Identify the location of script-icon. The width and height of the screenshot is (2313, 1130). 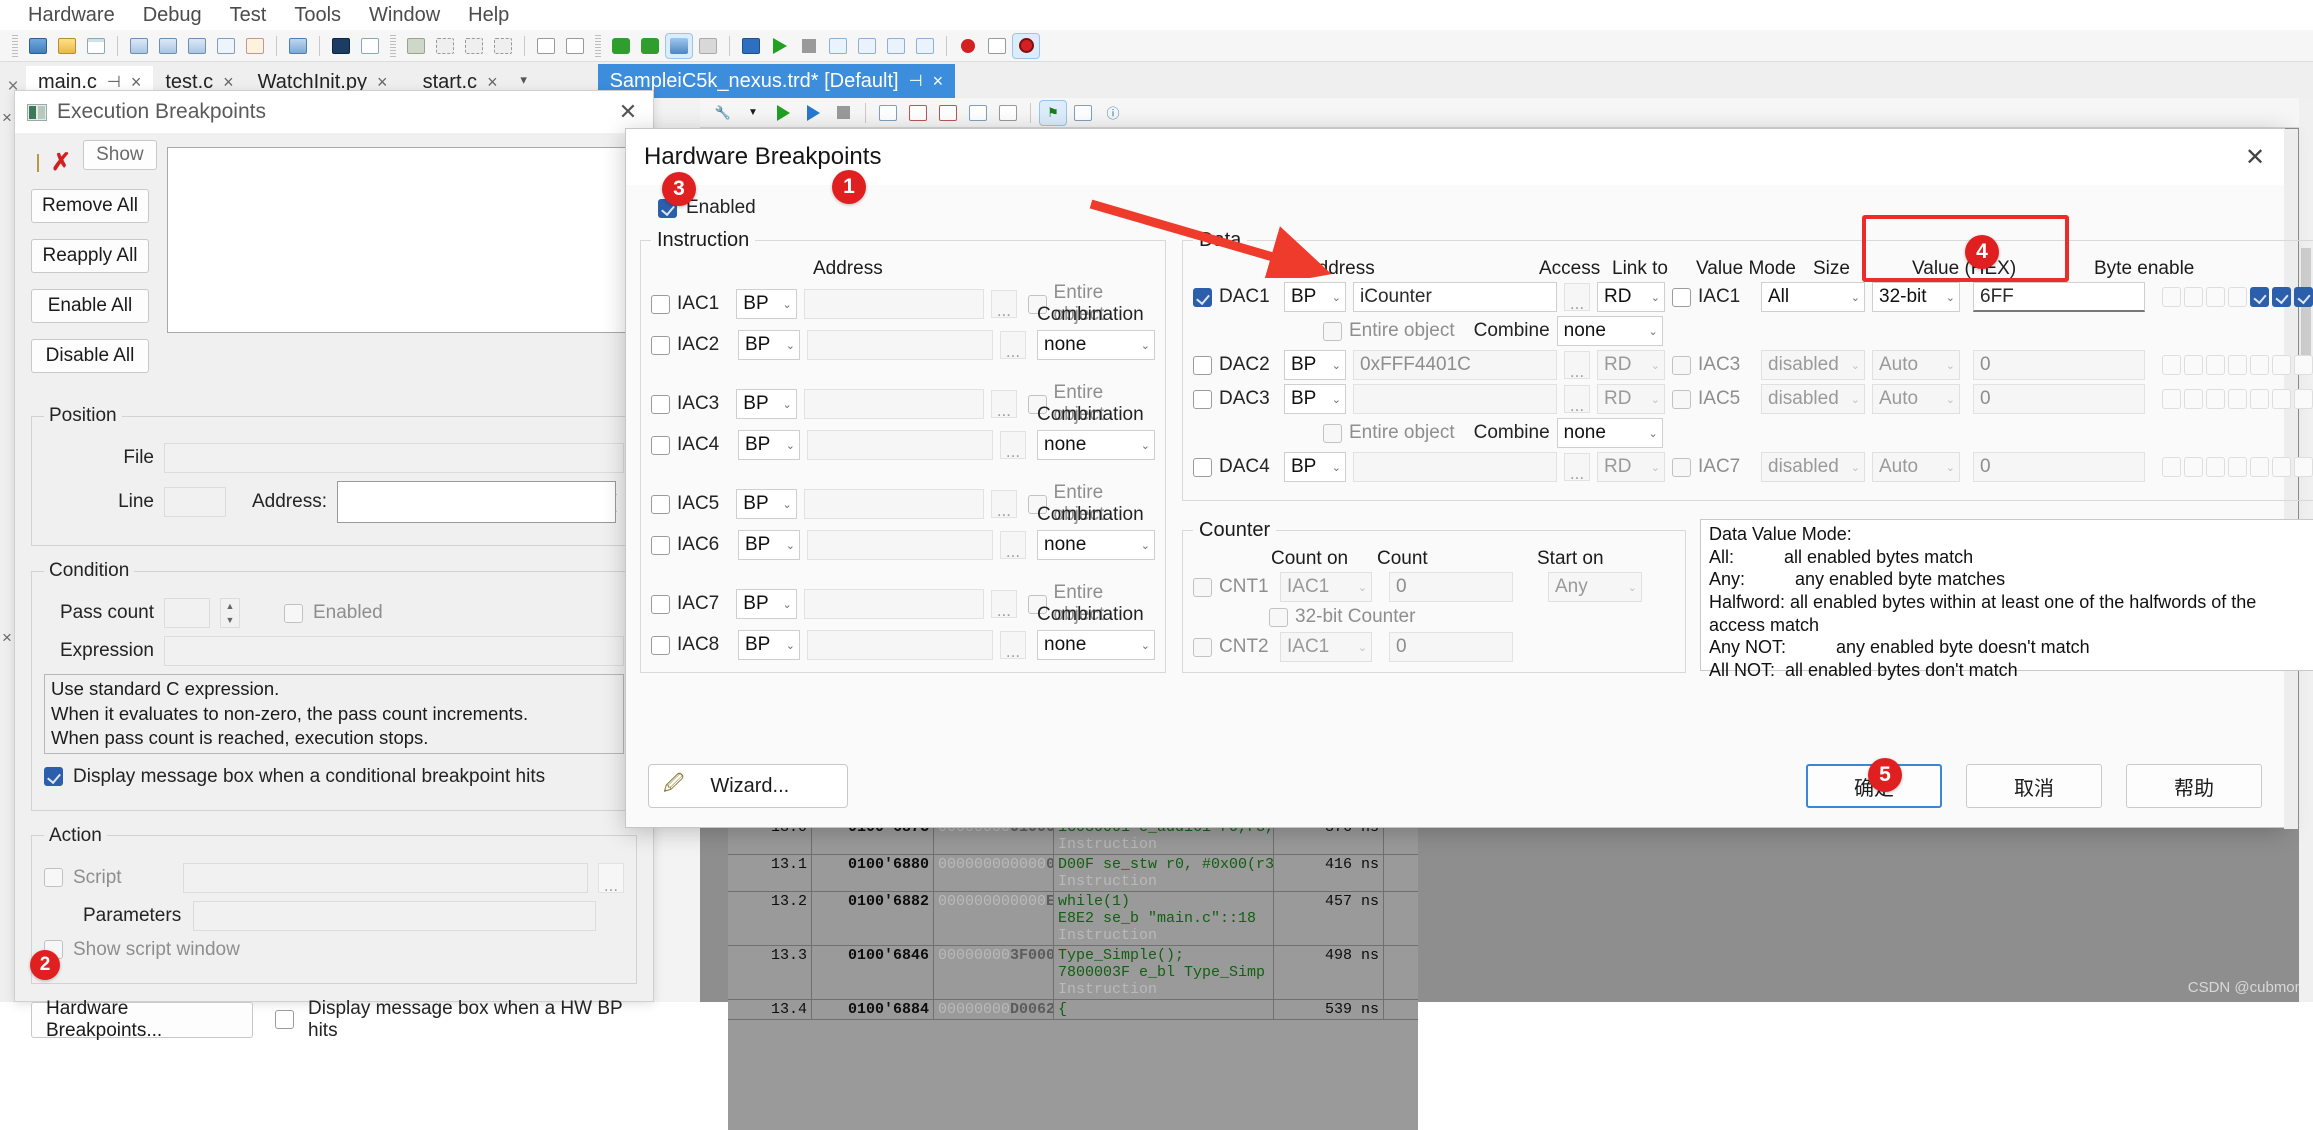
(370, 46).